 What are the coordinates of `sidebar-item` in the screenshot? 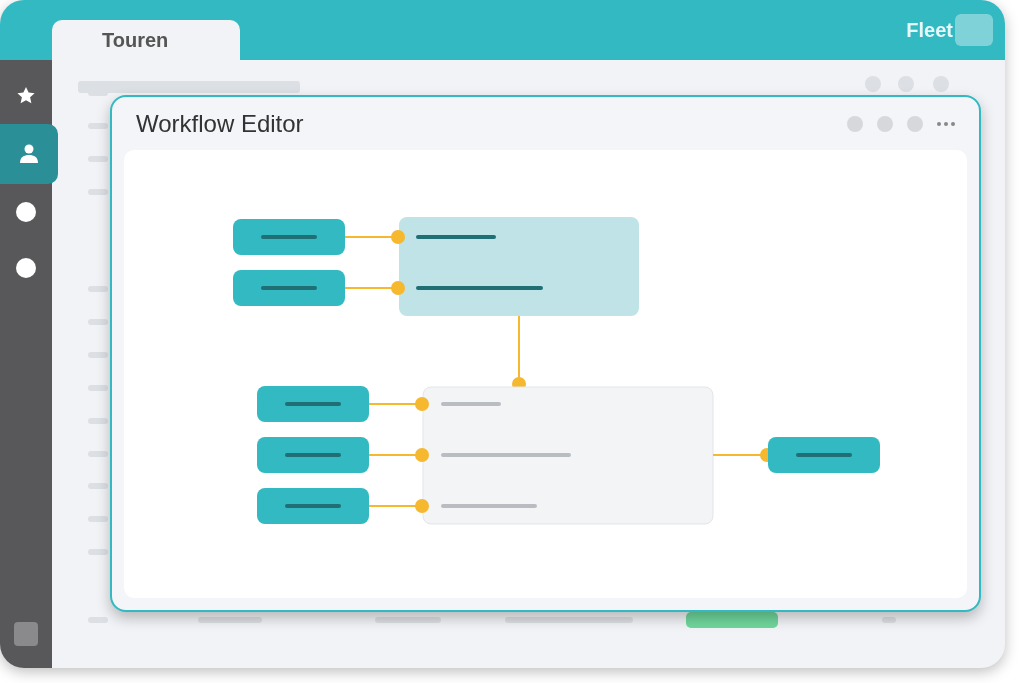 It's located at (29, 154).